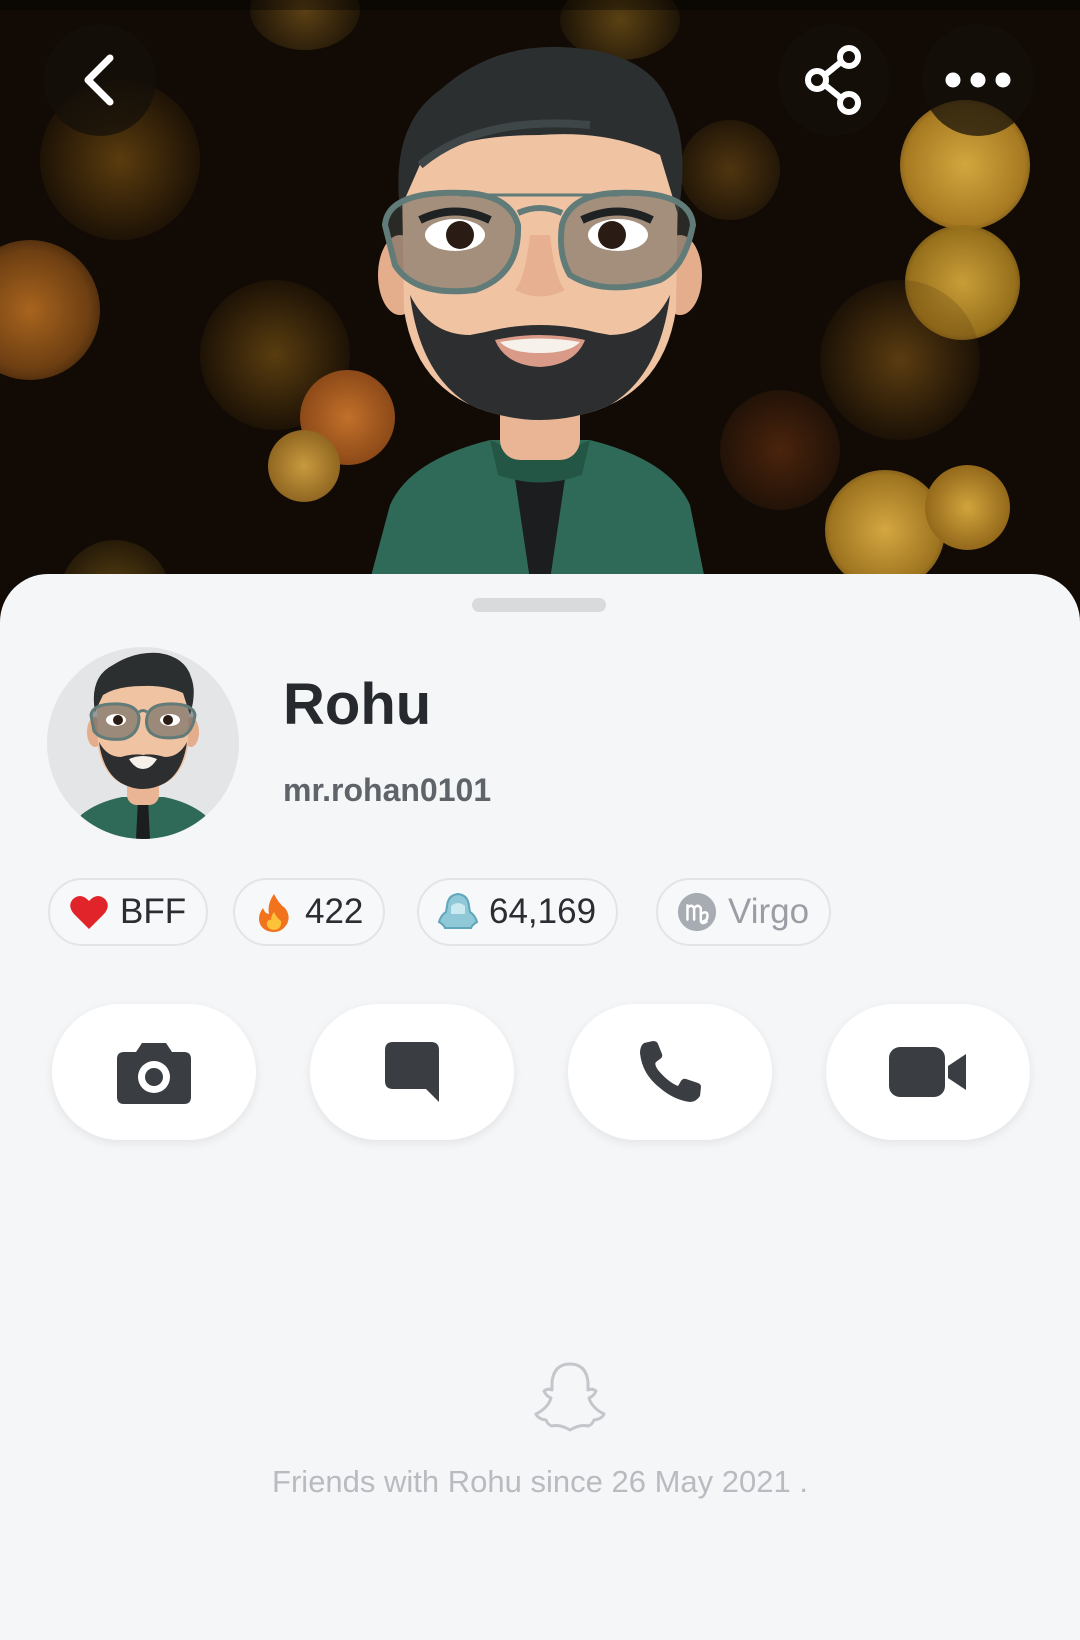 The height and width of the screenshot is (1640, 1080). I want to click on camera-icon, so click(154, 1073).